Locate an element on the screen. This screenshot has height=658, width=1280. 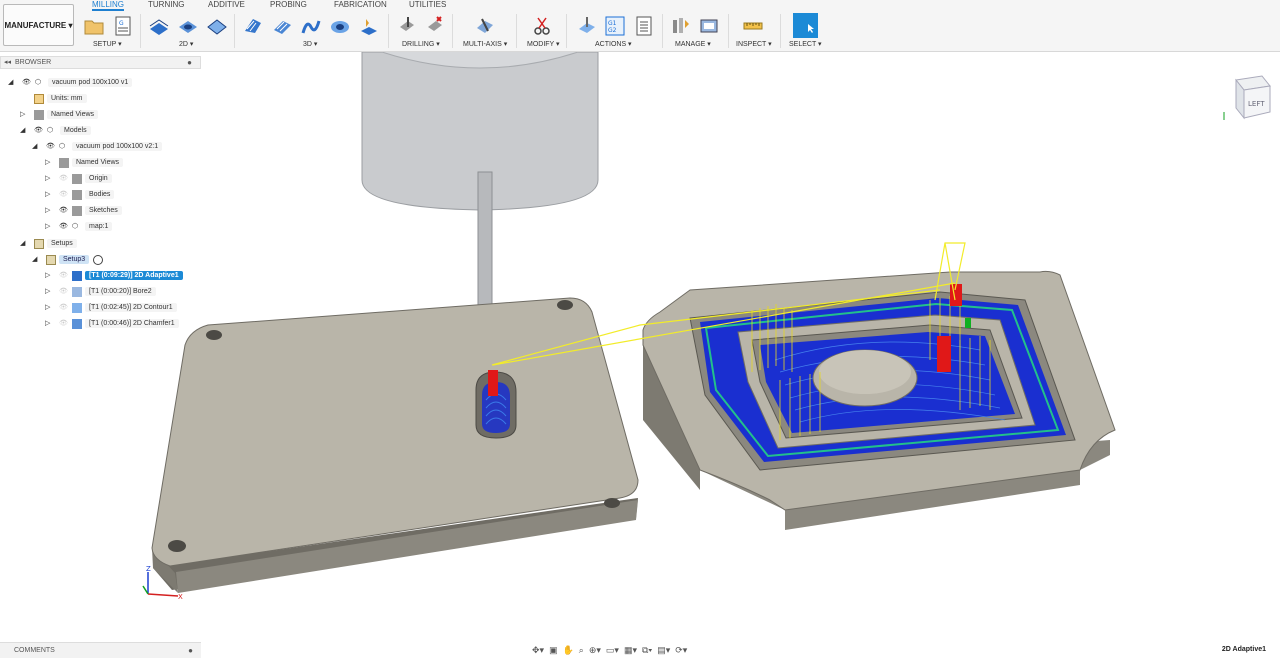
tree-row-model-instance: ◢ 👁 ⬡ vacuum pod 100x100 v2:1 is located at coordinates (97, 146).